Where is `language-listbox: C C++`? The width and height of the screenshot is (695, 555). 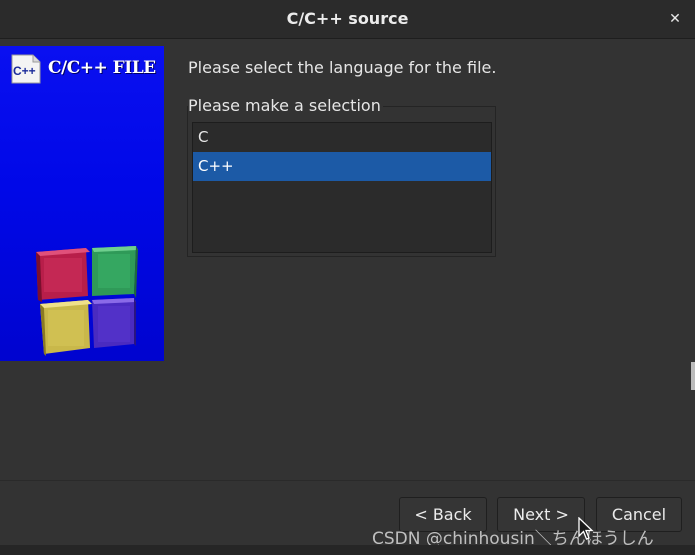 language-listbox: C C++ is located at coordinates (342, 187).